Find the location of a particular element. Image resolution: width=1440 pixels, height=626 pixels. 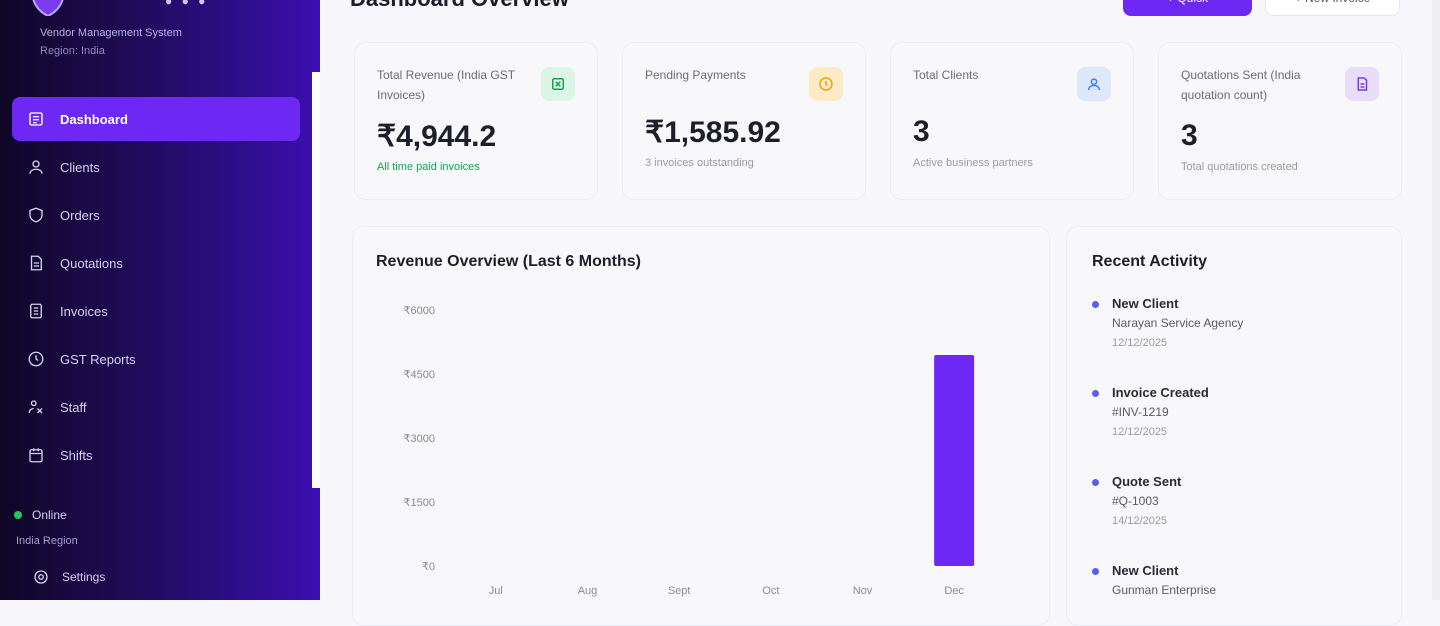

shield-logo-icon is located at coordinates (48, 8).